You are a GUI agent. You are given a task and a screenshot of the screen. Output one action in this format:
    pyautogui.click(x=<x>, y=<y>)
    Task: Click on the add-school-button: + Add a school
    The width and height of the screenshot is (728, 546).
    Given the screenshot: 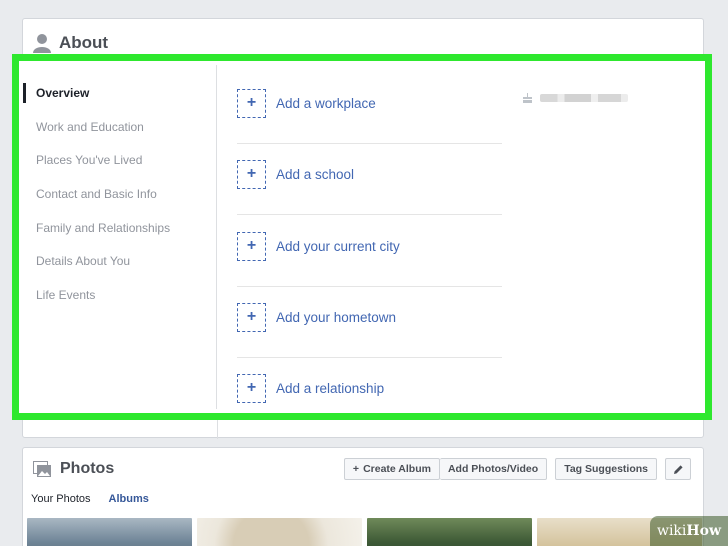 What is the action you would take?
    pyautogui.click(x=369, y=174)
    